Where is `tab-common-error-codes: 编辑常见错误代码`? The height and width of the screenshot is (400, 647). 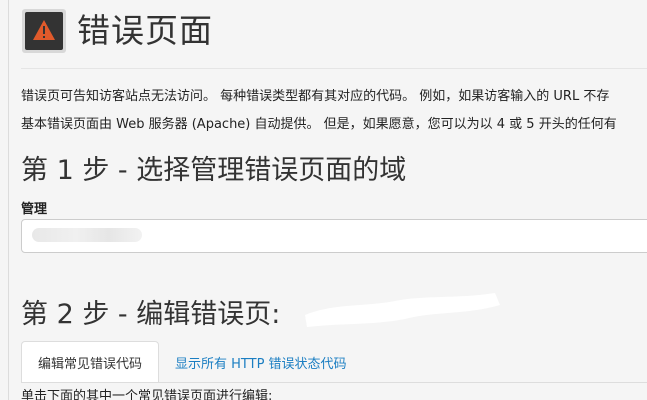
tab-common-error-codes: 编辑常见错误代码 is located at coordinates (90, 362).